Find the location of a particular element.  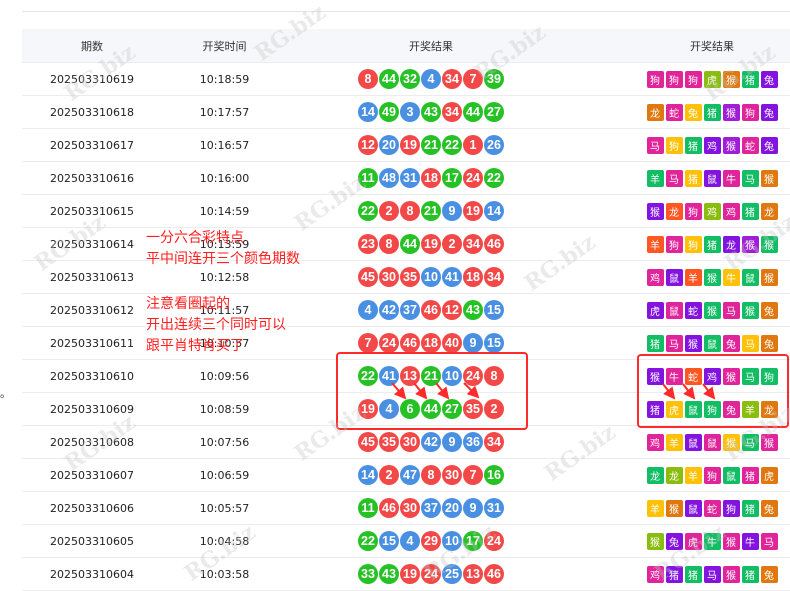

number-ball: 44 is located at coordinates (410, 244).